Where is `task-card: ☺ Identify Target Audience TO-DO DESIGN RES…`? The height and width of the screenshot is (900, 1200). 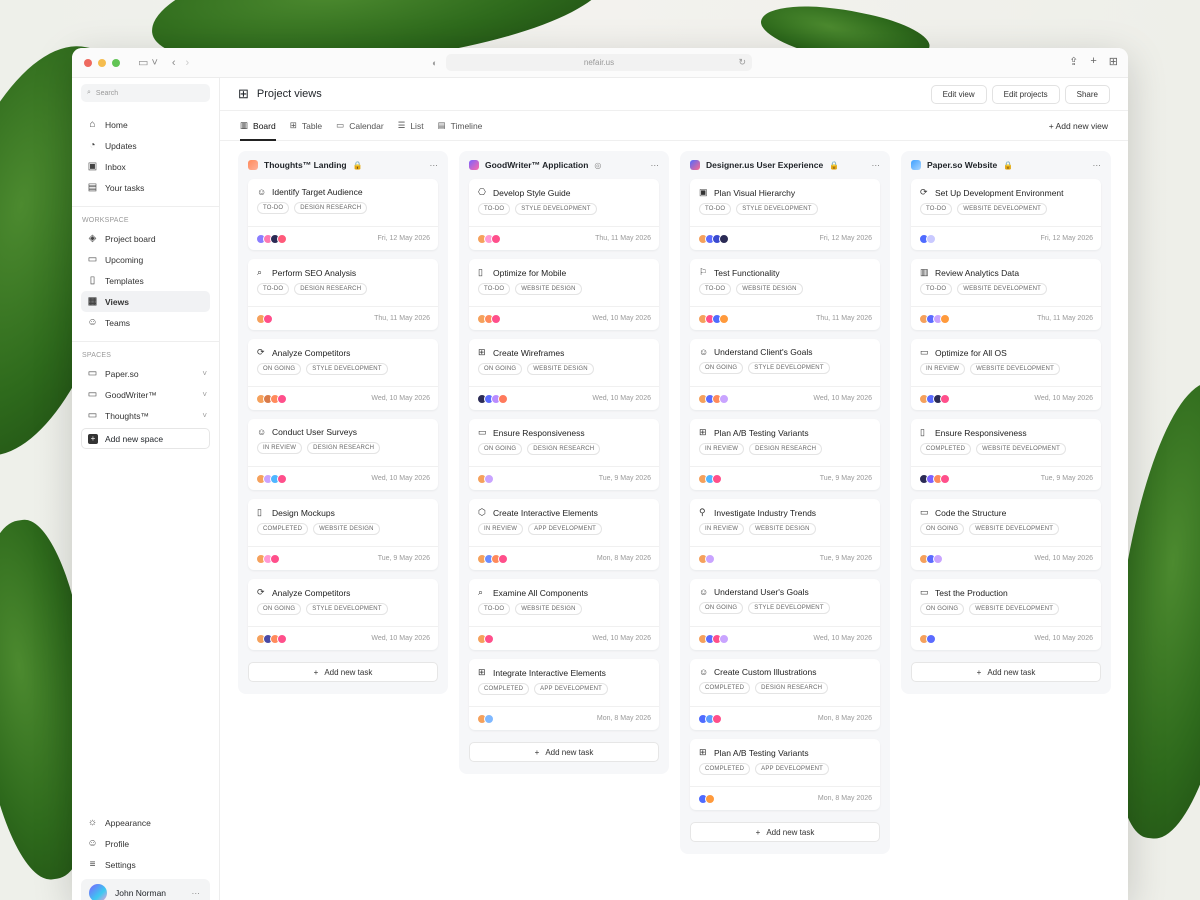
task-card: ☺ Identify Target Audience TO-DO DESIGN RES… is located at coordinates (343, 214).